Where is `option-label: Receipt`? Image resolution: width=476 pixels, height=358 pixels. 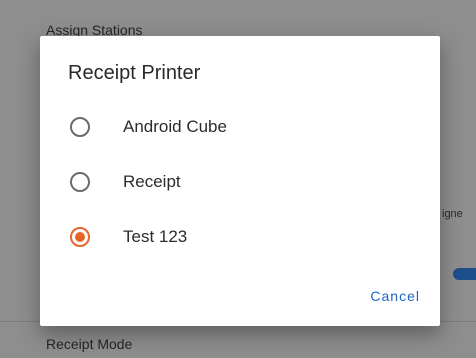 option-label: Receipt is located at coordinates (152, 181).